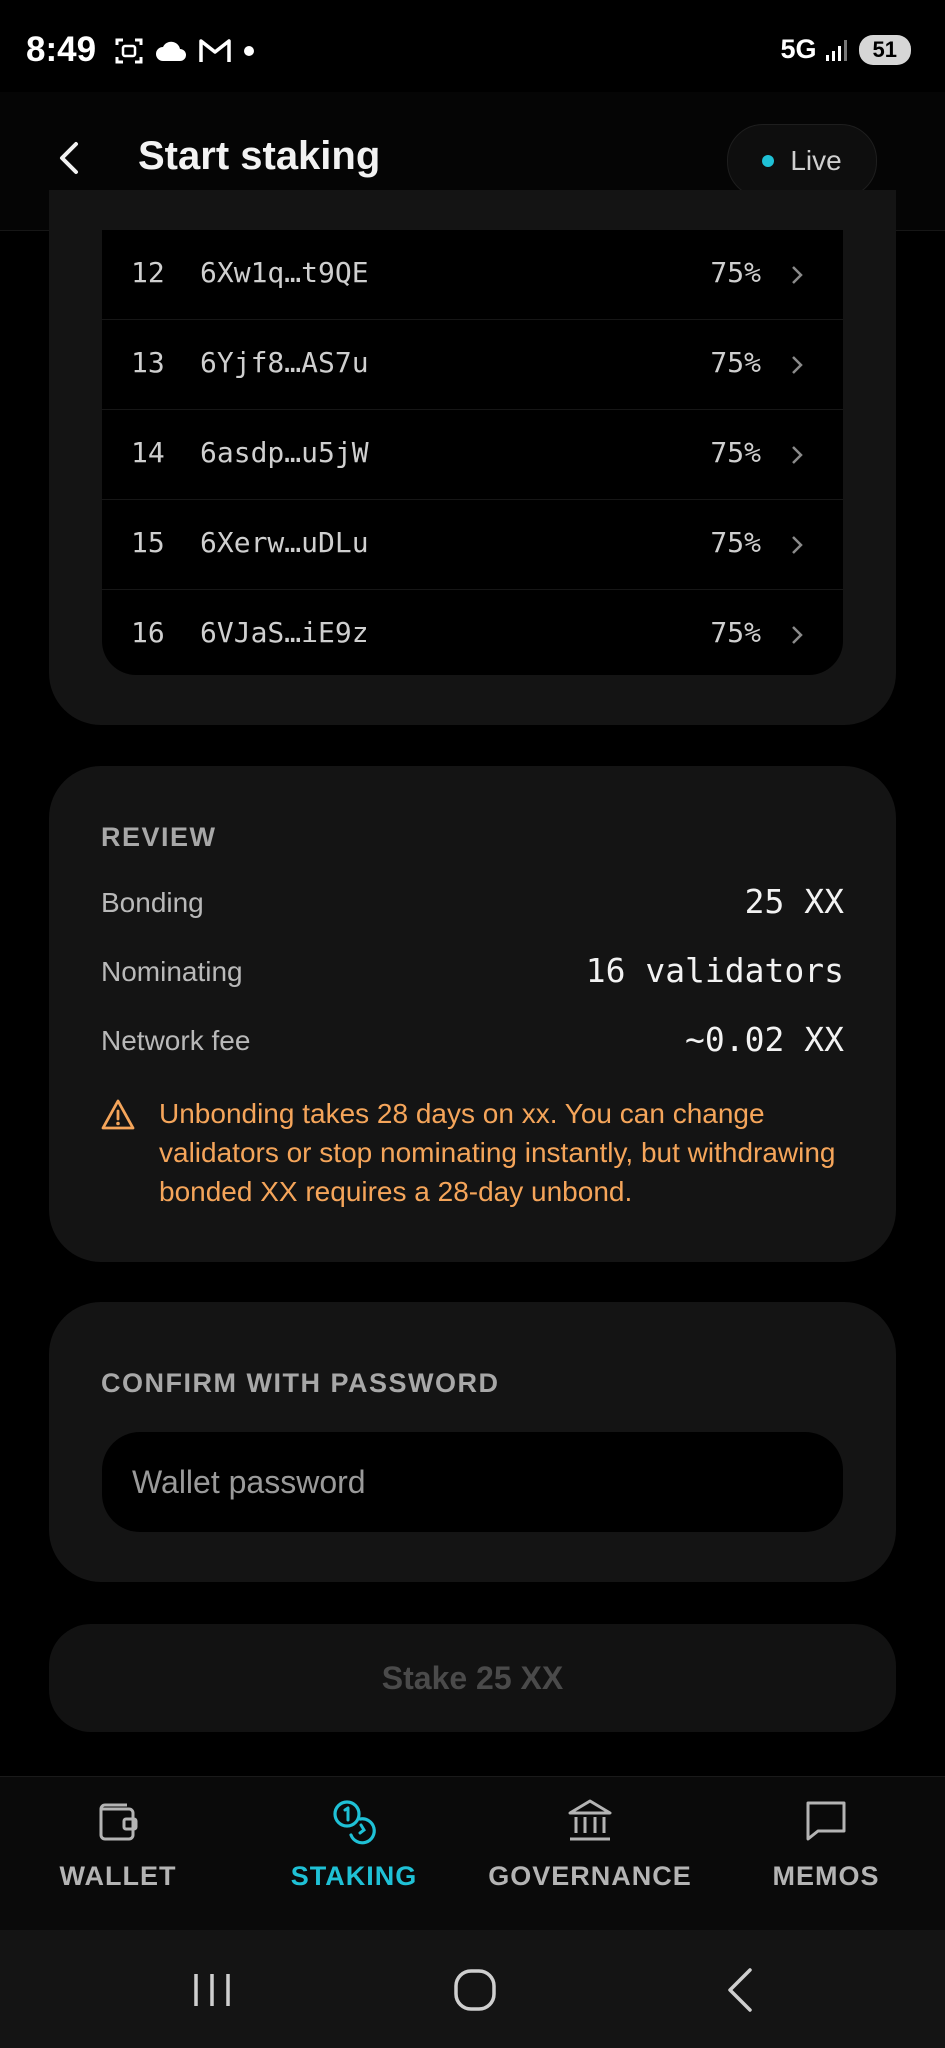 Image resolution: width=945 pixels, height=2048 pixels. What do you see at coordinates (118, 1843) in the screenshot?
I see `nav-item-wallet: WALLET` at bounding box center [118, 1843].